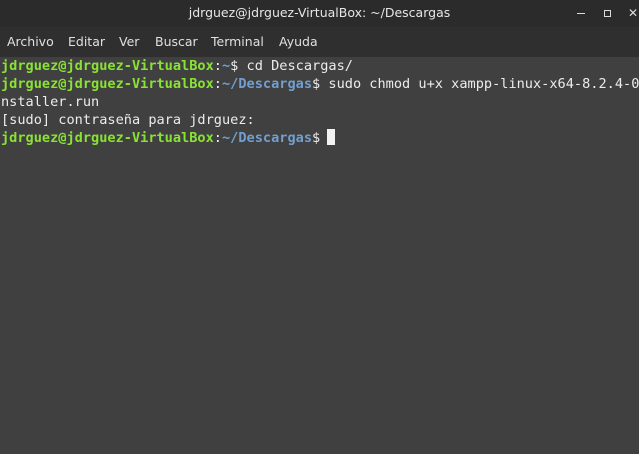  I want to click on terminal-line: [sudo] contraseña para jdrguez:, so click(128, 120).